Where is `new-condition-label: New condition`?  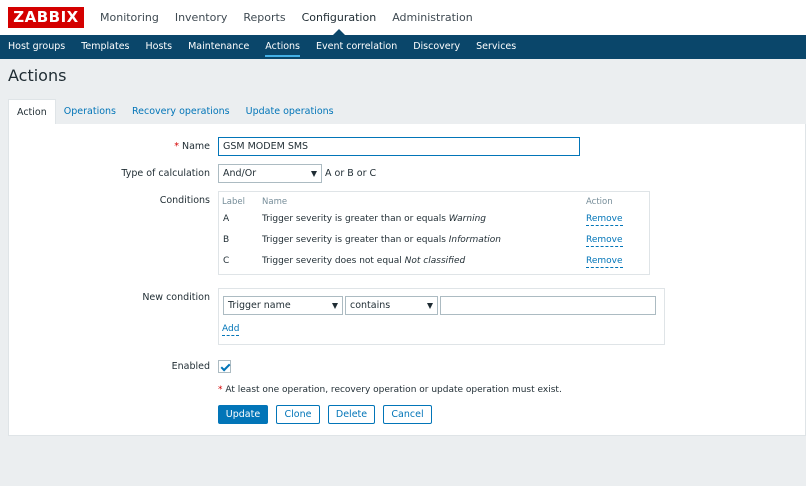 new-condition-label: New condition is located at coordinates (176, 297).